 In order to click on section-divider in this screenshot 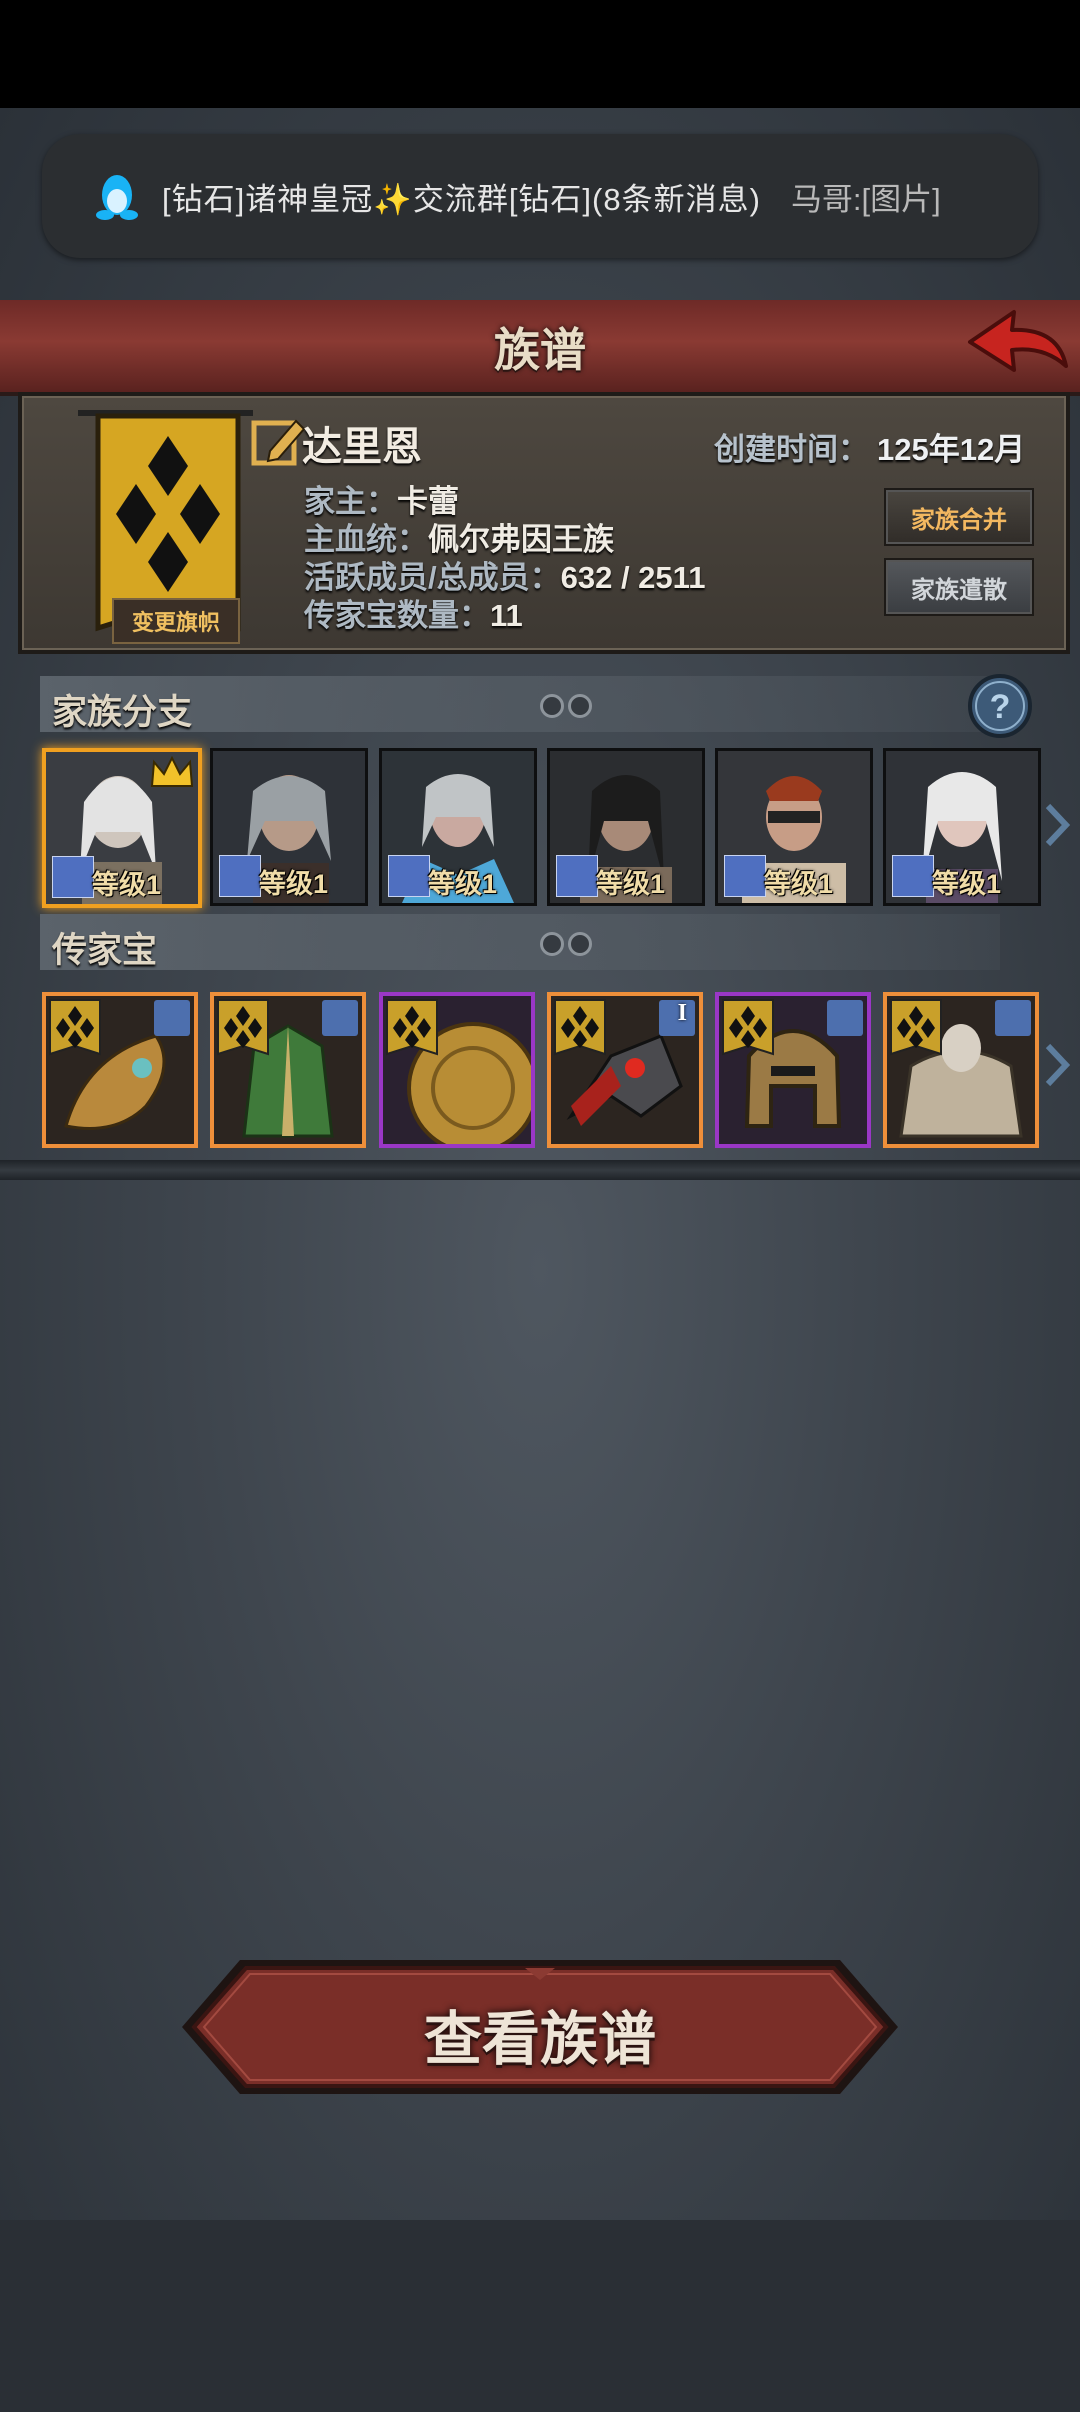, I will do `click(540, 1170)`.